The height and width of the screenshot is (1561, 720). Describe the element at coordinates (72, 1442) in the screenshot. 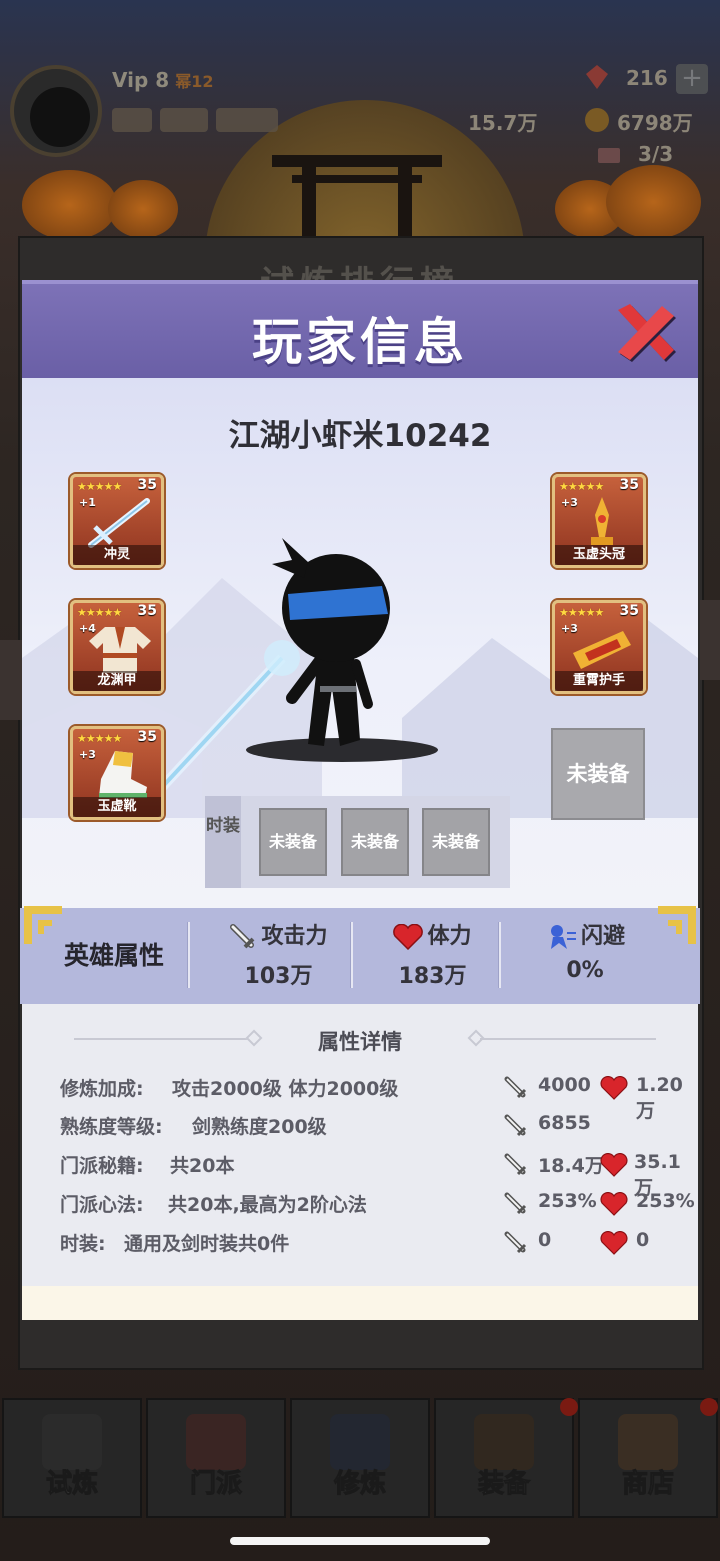

I see `ninja-icon` at that location.